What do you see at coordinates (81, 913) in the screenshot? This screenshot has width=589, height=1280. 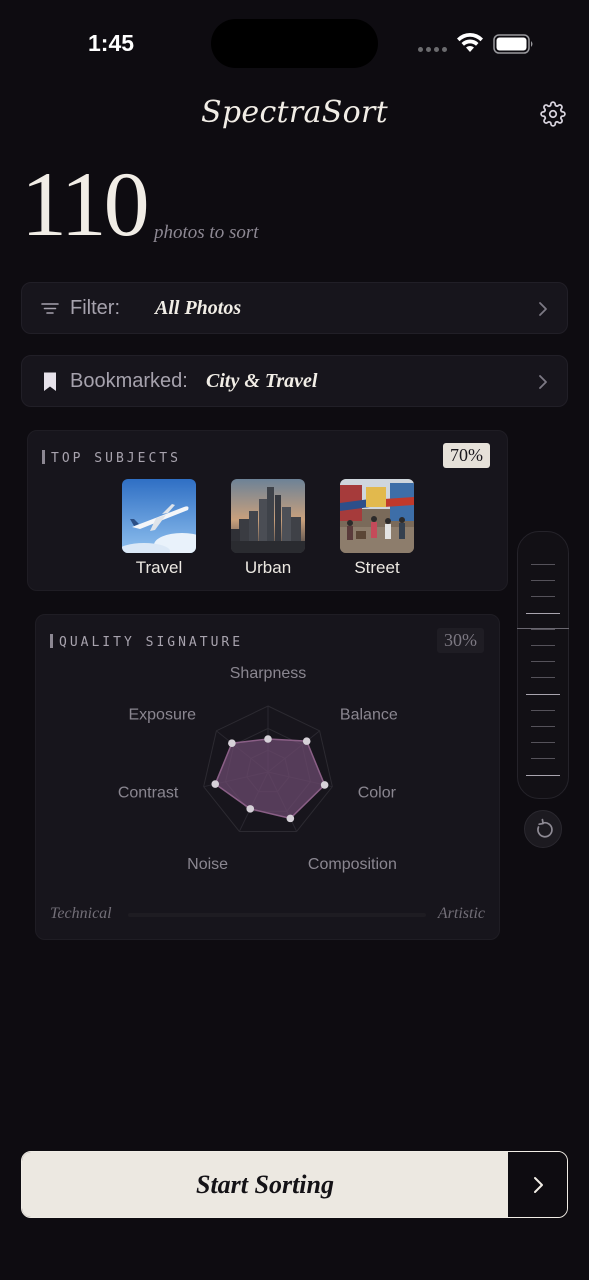 I see `spectrum-left-label: Technical` at bounding box center [81, 913].